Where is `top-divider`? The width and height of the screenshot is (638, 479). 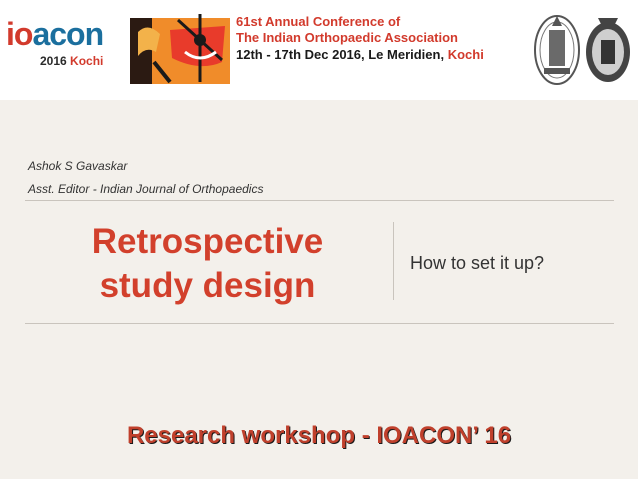 top-divider is located at coordinates (319, 200).